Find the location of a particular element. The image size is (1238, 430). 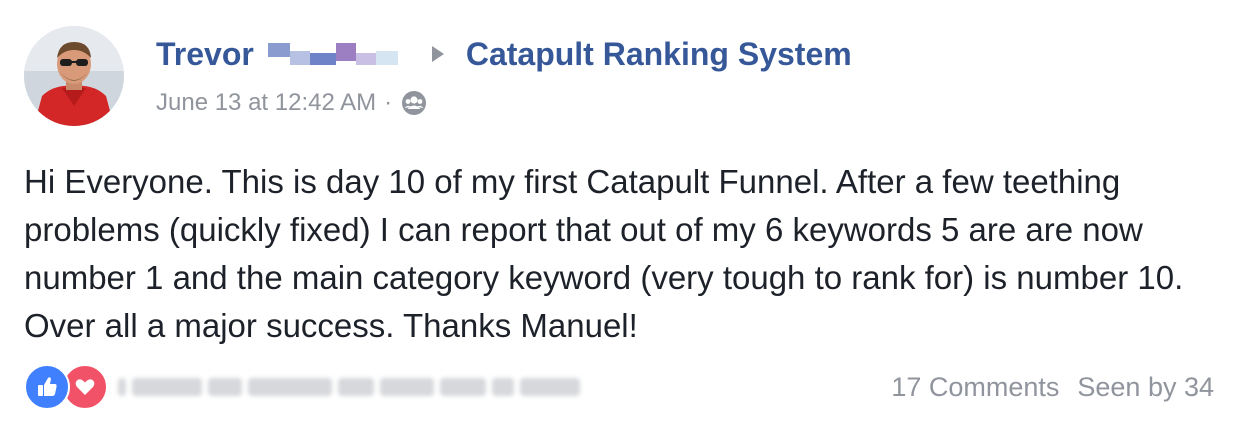

group-name-link: Catapult Ranking System is located at coordinates (659, 54).